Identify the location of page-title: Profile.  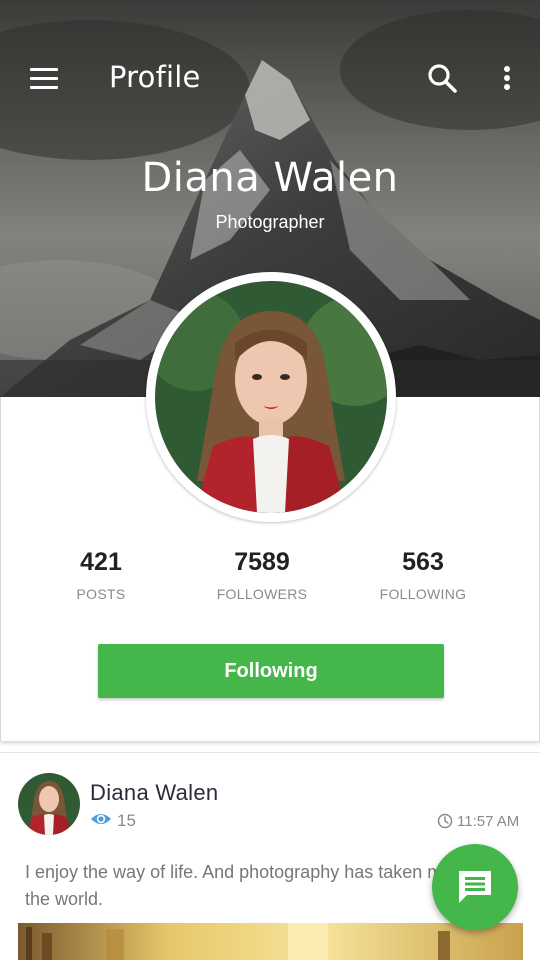
(155, 77).